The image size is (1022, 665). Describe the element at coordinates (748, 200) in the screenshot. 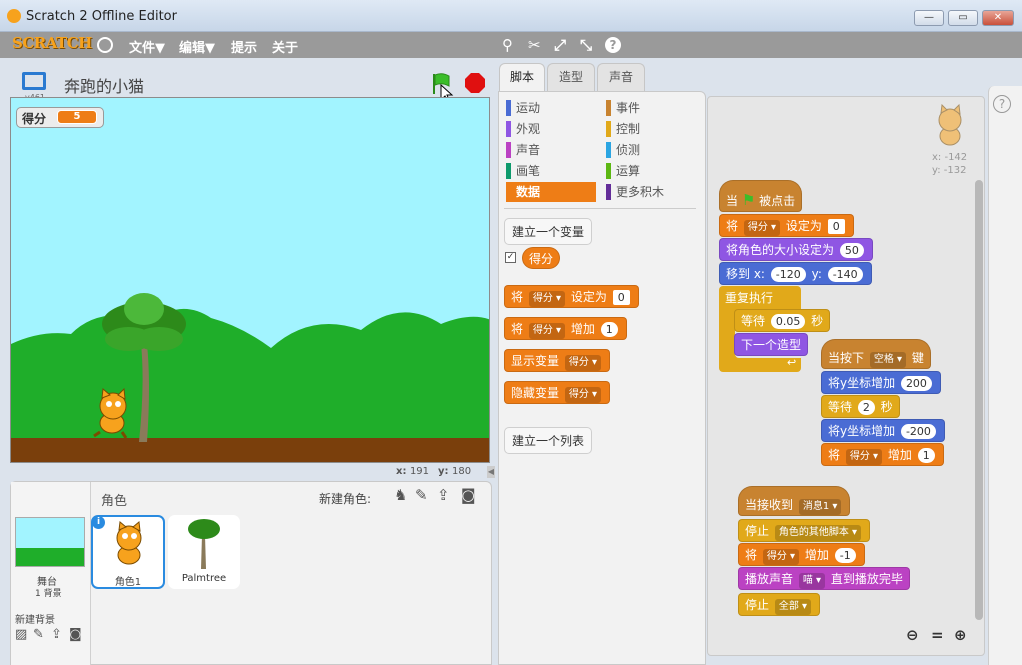

I see `green-flag-icon: ⚑` at that location.